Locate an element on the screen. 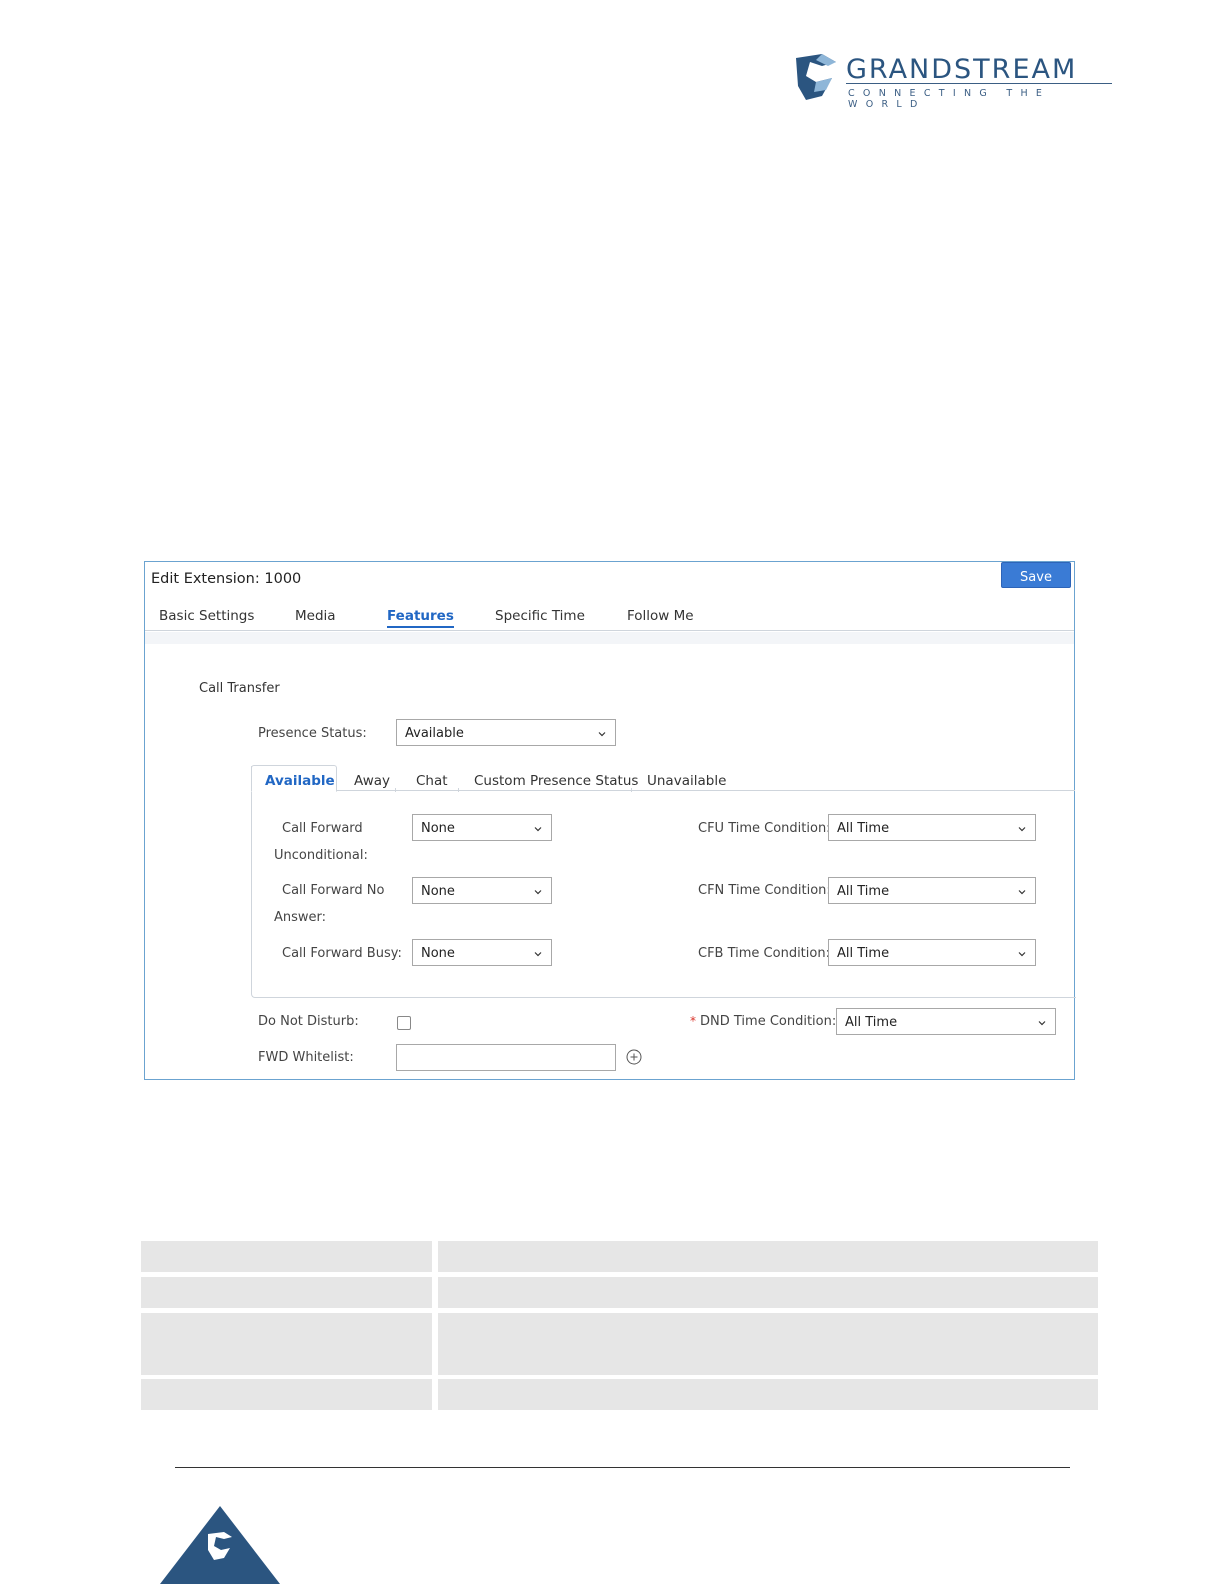 This screenshot has width=1224, height=1584. cfb-label: Call Forward Busy: is located at coordinates (342, 953).